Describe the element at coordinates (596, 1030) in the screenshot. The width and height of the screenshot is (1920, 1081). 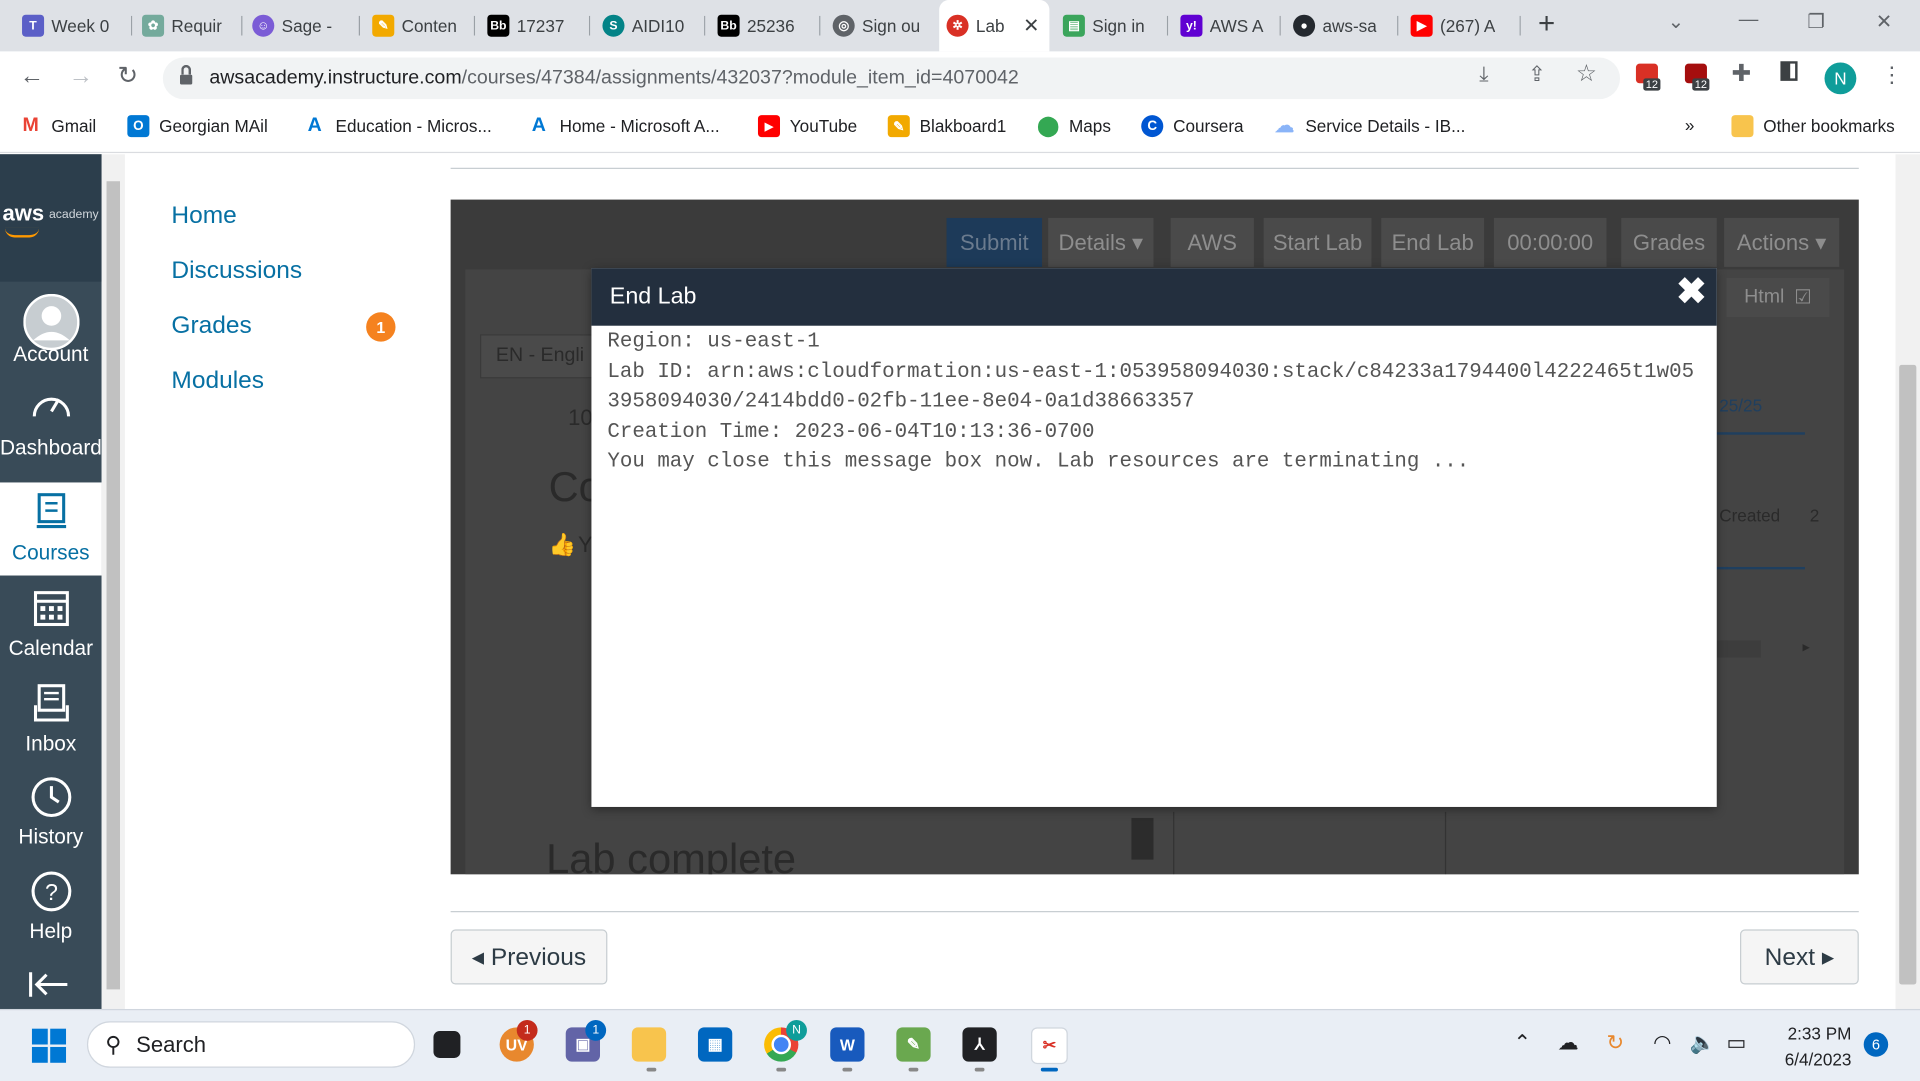
I see `notification-badge: 1` at that location.